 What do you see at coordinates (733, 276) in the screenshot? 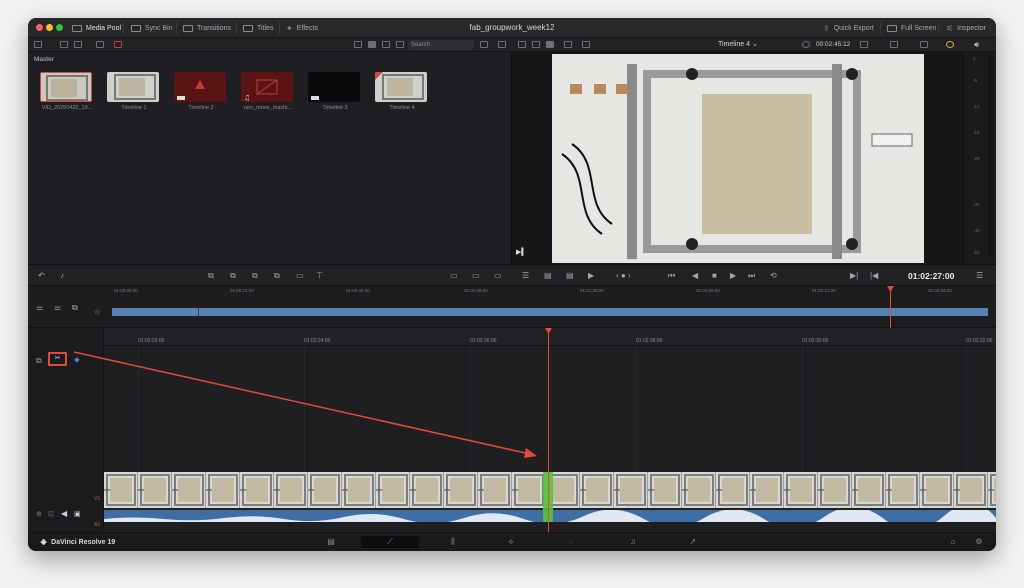
I see `play-icon: ▶` at bounding box center [733, 276].